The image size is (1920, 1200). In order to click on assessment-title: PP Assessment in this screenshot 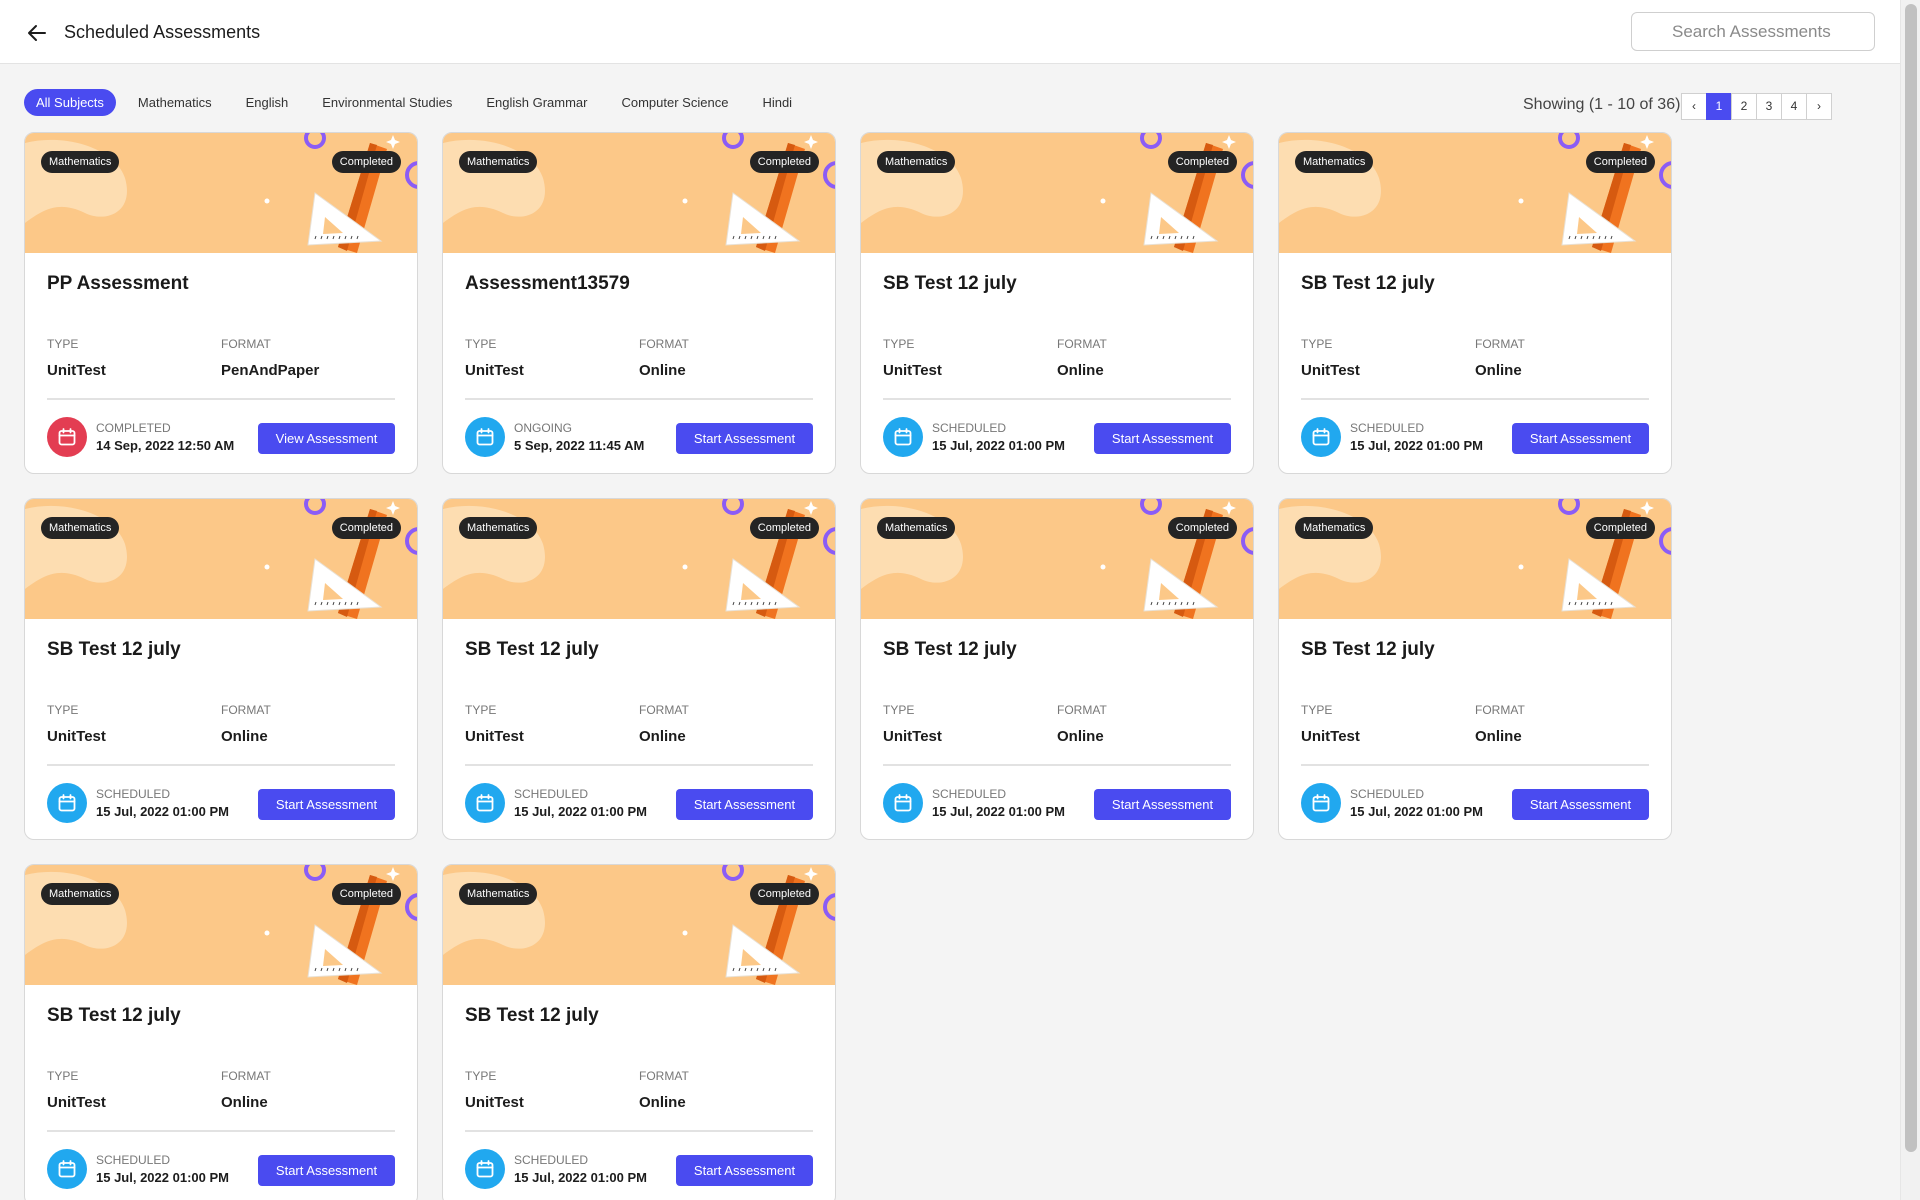, I will do `click(118, 283)`.